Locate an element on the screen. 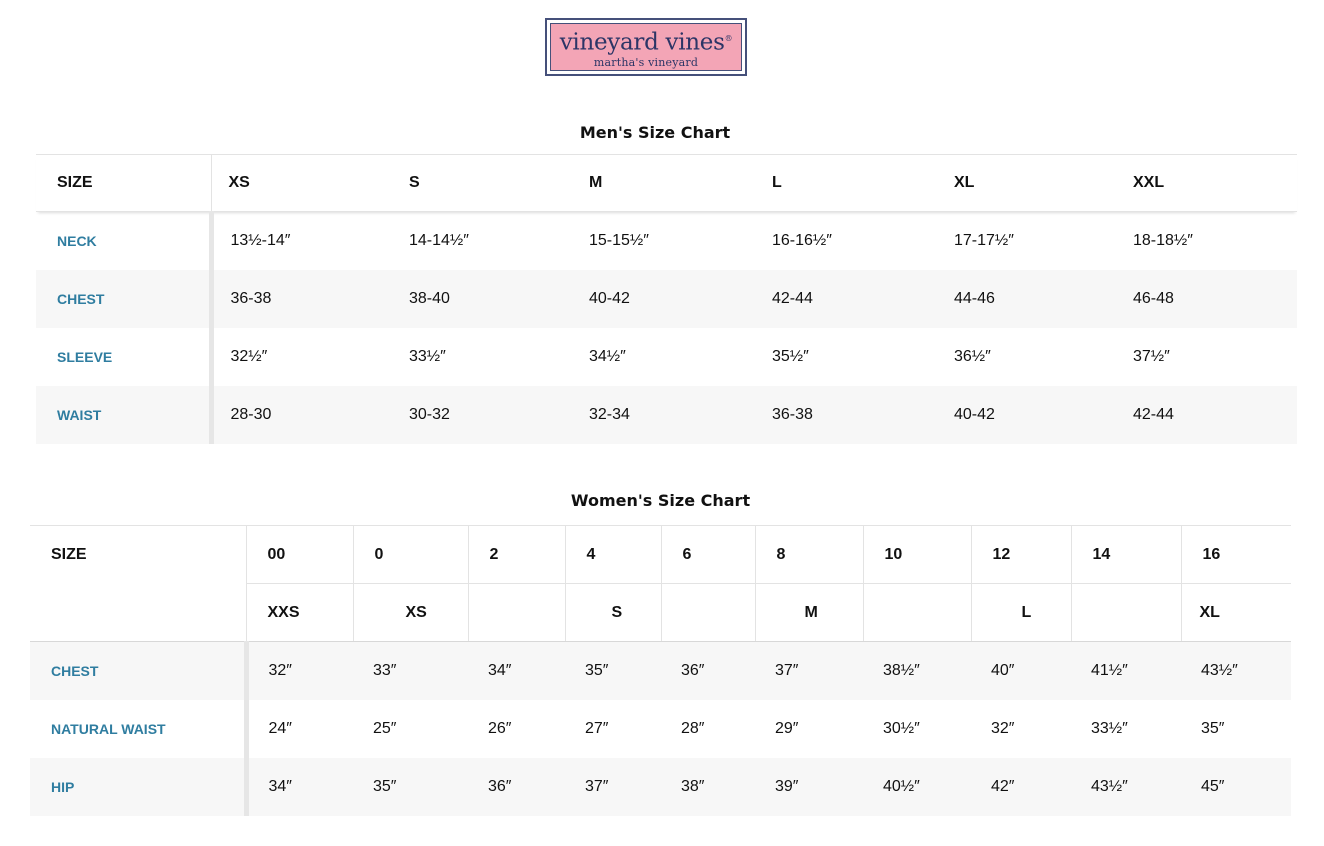  womens-cell: 30½″ is located at coordinates (901, 728).